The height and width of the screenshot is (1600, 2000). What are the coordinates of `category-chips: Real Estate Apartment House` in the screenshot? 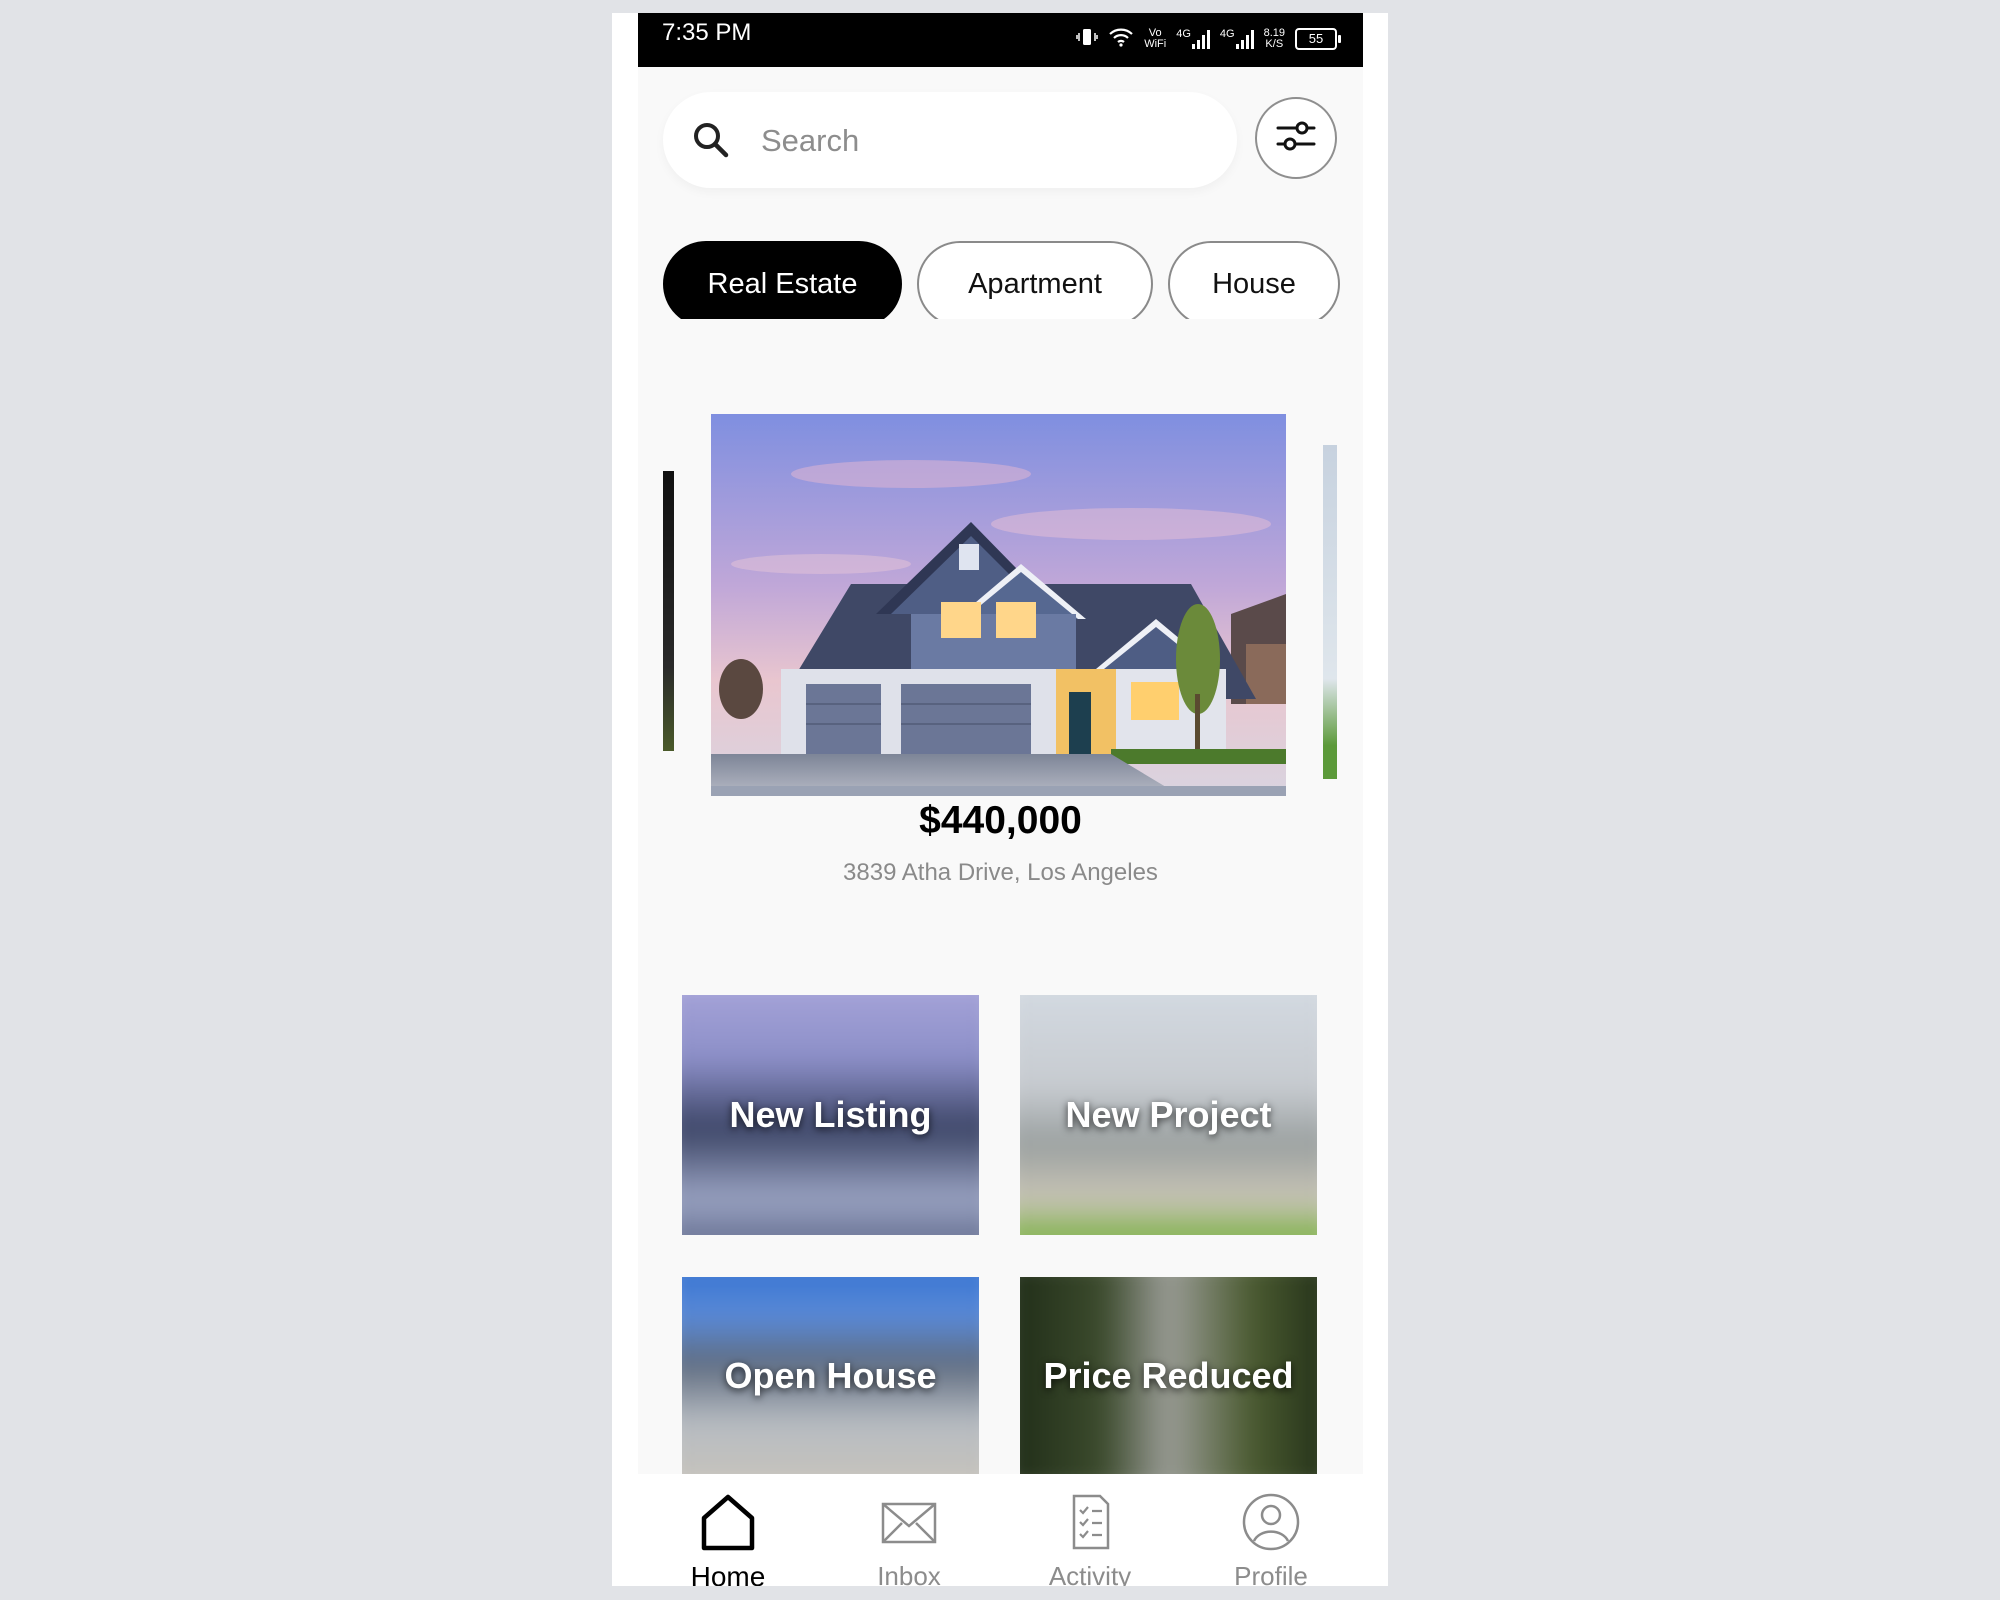 It's located at (1003, 274).